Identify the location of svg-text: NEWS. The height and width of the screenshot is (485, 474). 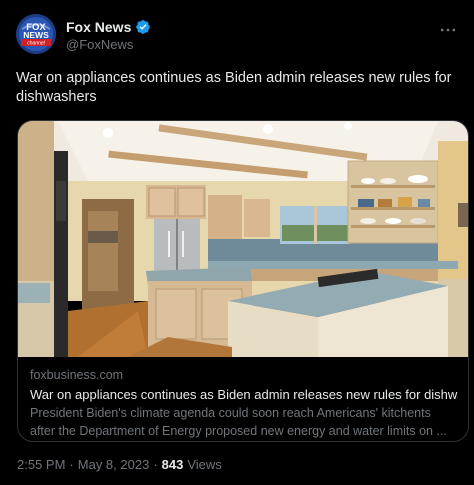
(36, 35).